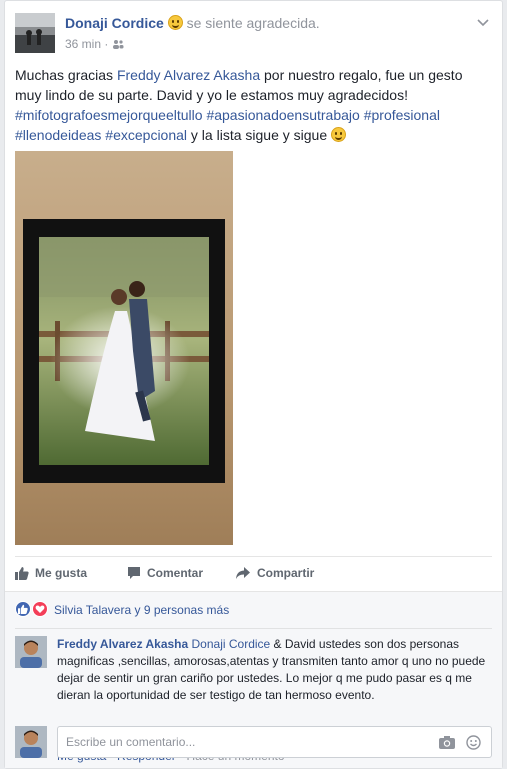 This screenshot has height=769, width=507. What do you see at coordinates (23, 609) in the screenshot?
I see `like-reaction-icon` at bounding box center [23, 609].